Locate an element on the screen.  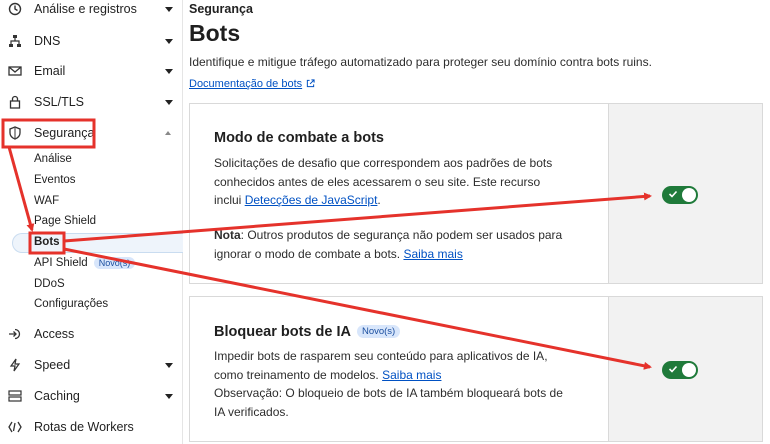
card-title-row: Bloquear bots de IA Novo(s) is located at coordinates (307, 332).